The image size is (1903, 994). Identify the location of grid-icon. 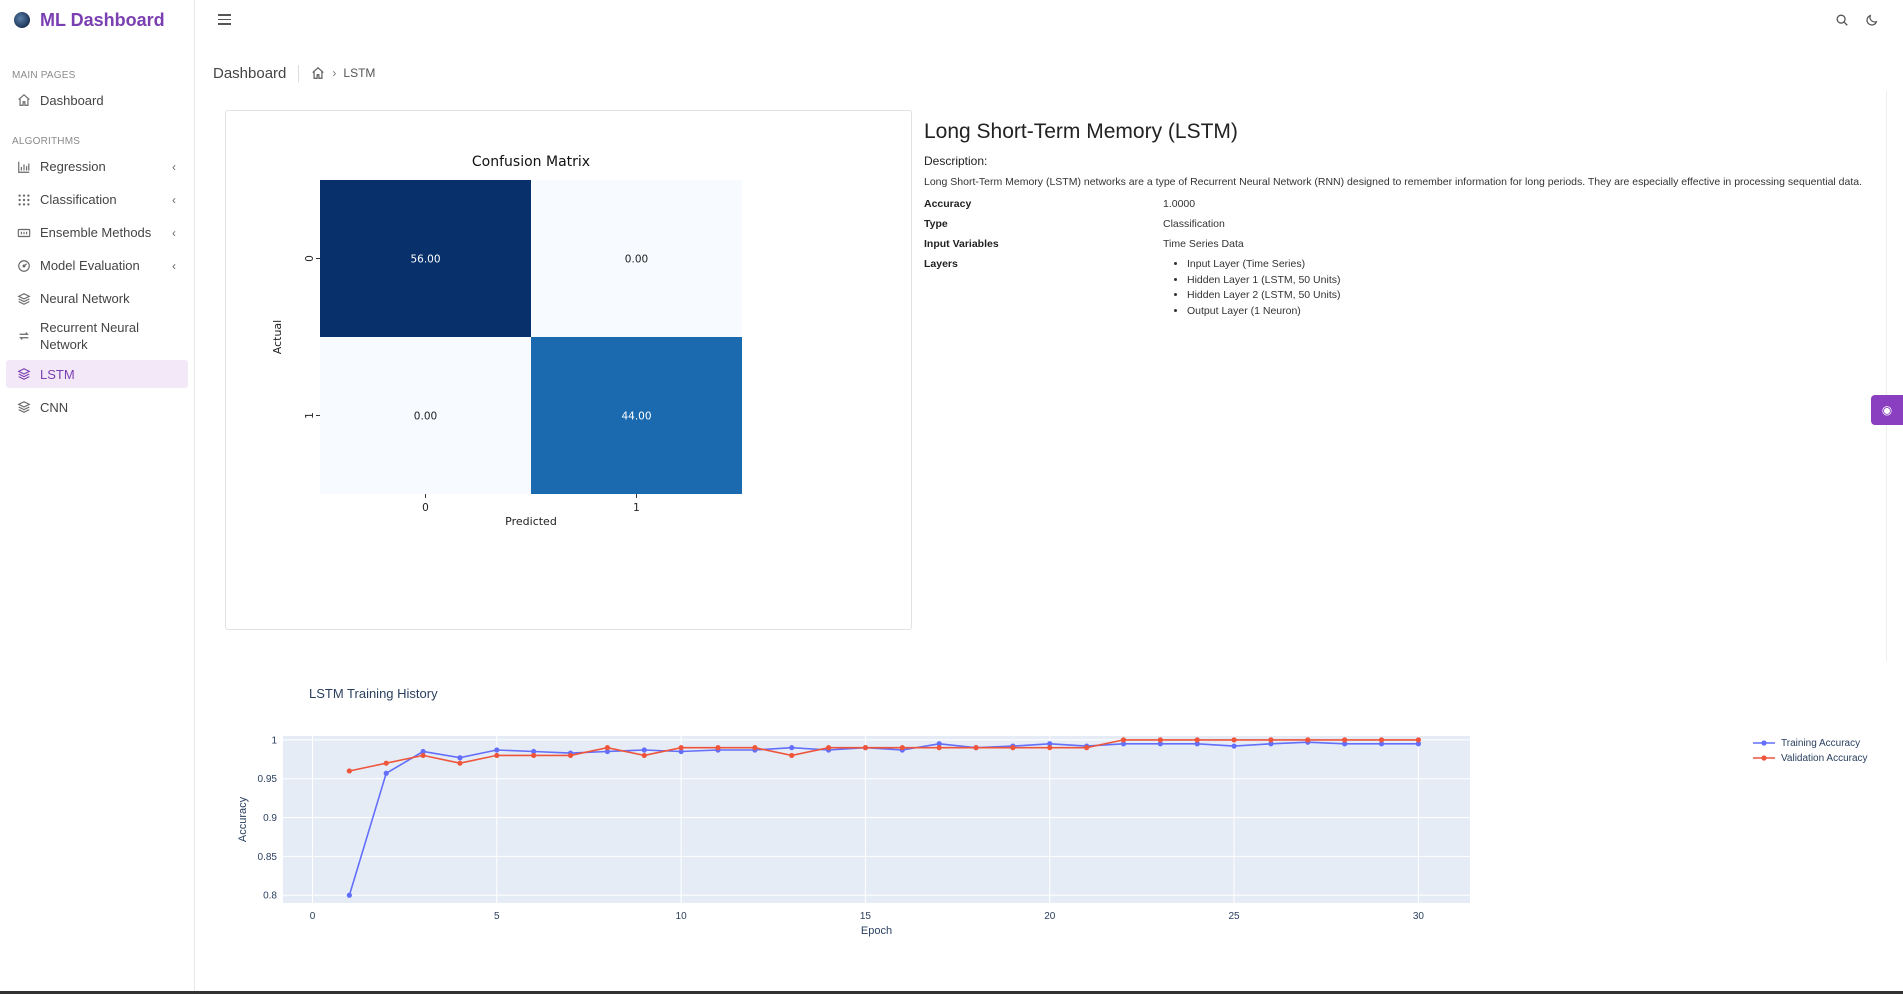
(24, 200).